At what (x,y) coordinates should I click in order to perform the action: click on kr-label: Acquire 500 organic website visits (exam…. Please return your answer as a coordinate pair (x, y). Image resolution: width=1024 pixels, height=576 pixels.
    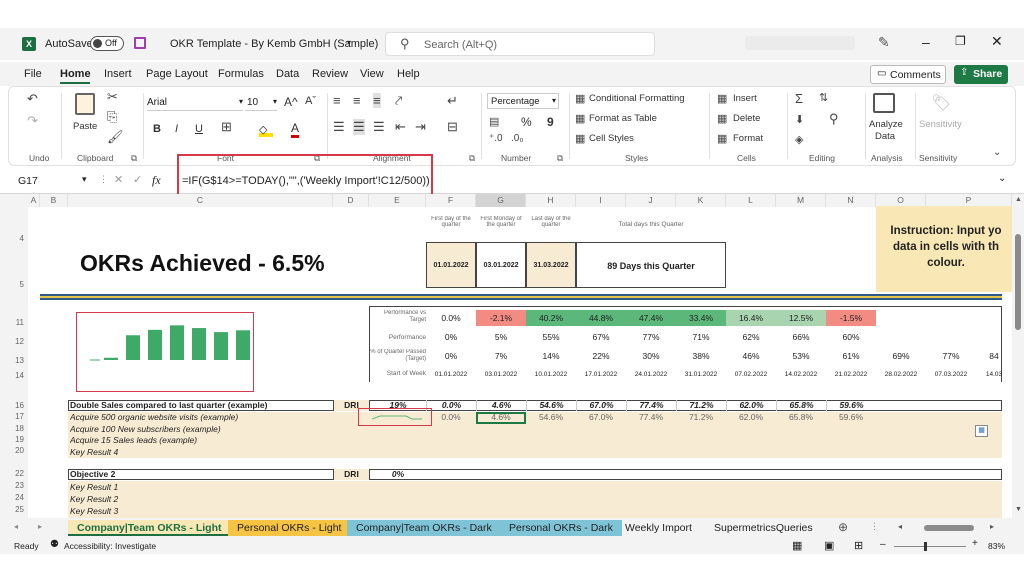
    Looking at the image, I should click on (154, 417).